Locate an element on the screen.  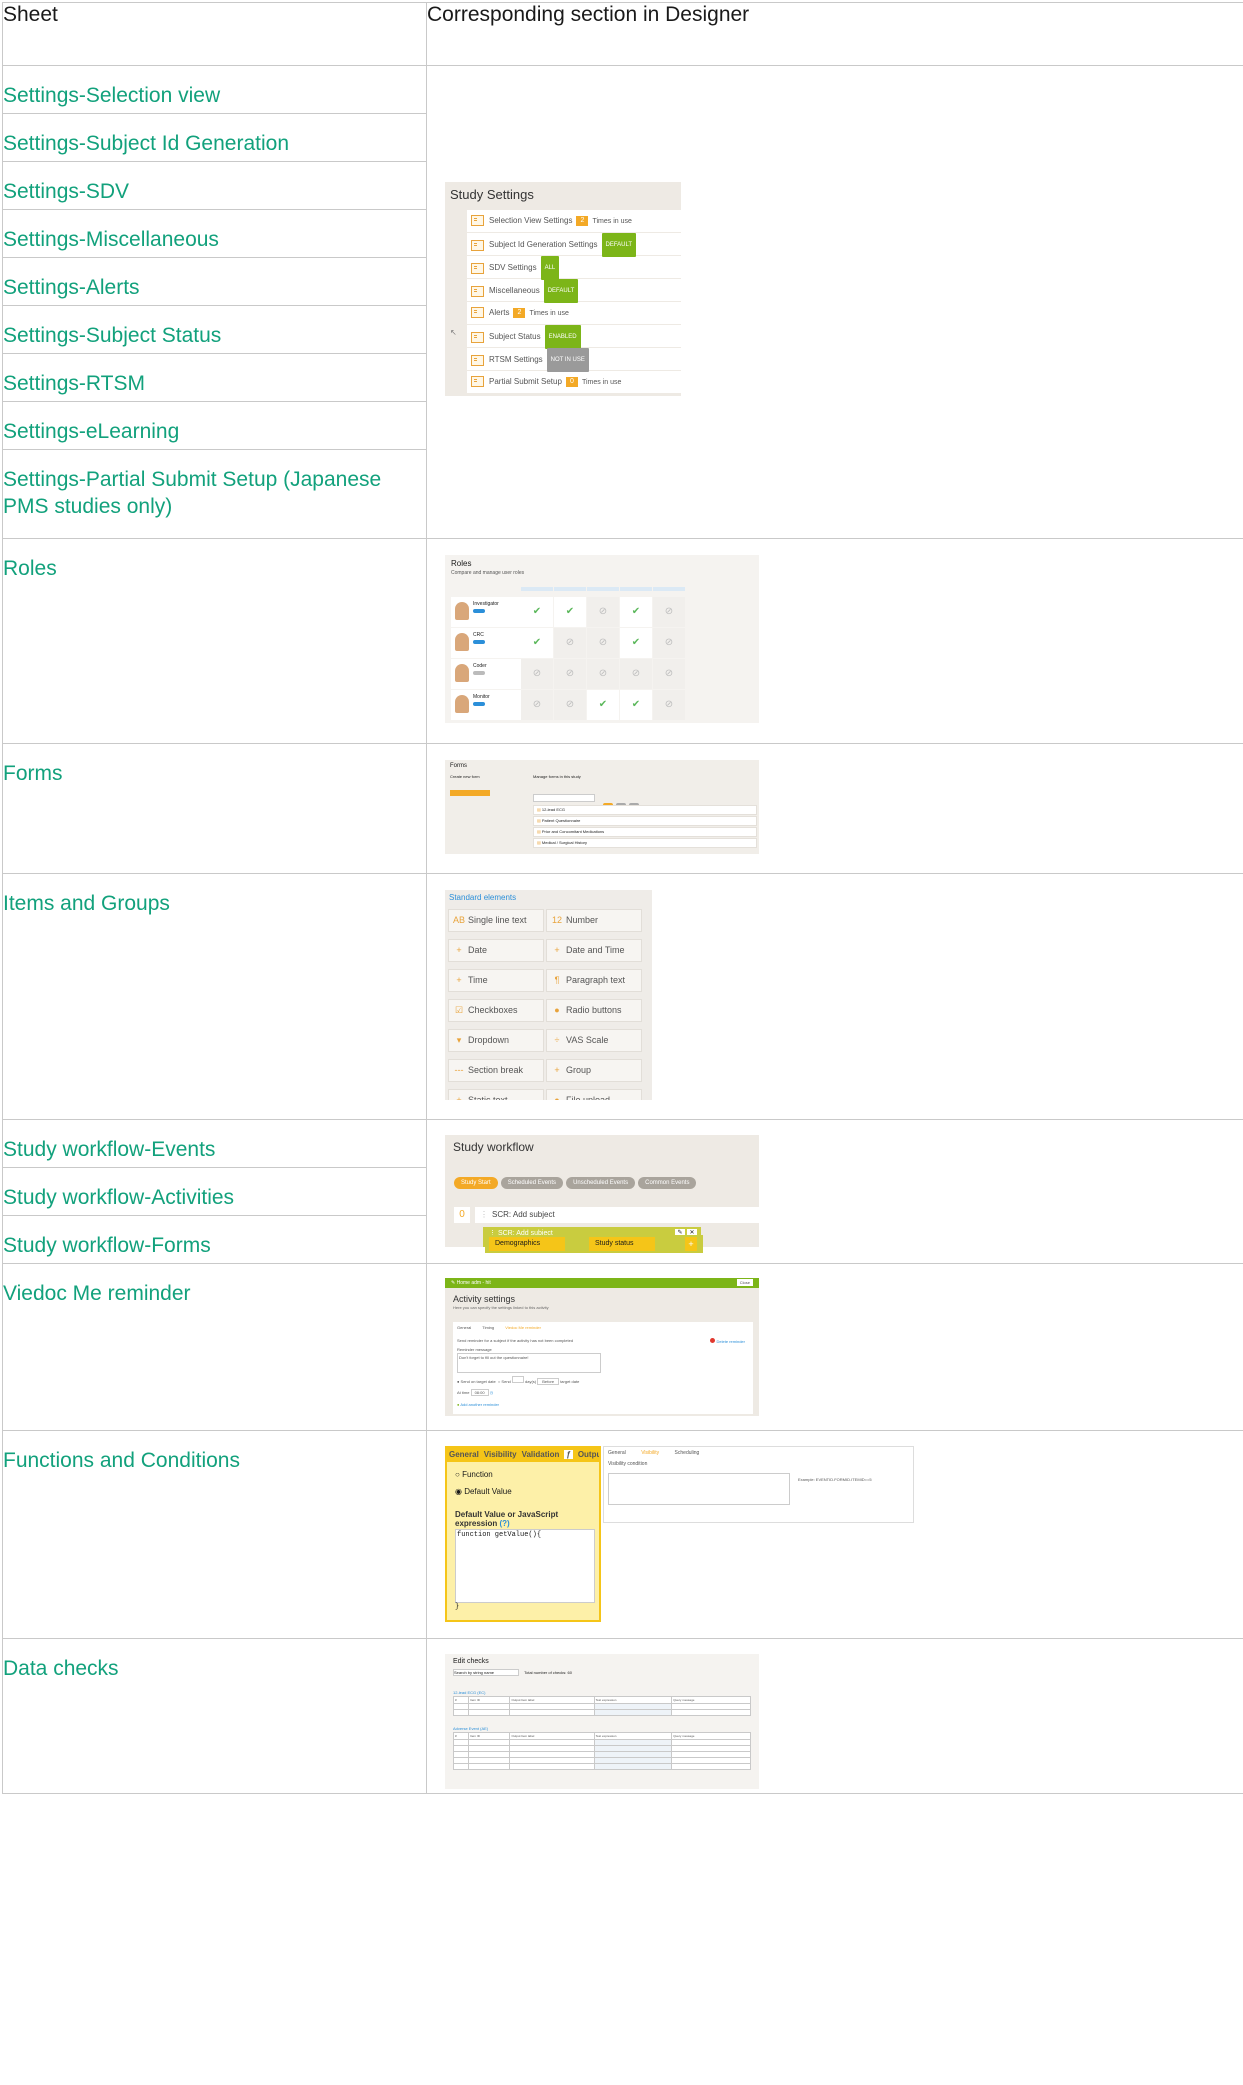
sheet-link-sdv: Settings-SDV is located at coordinates (214, 191).